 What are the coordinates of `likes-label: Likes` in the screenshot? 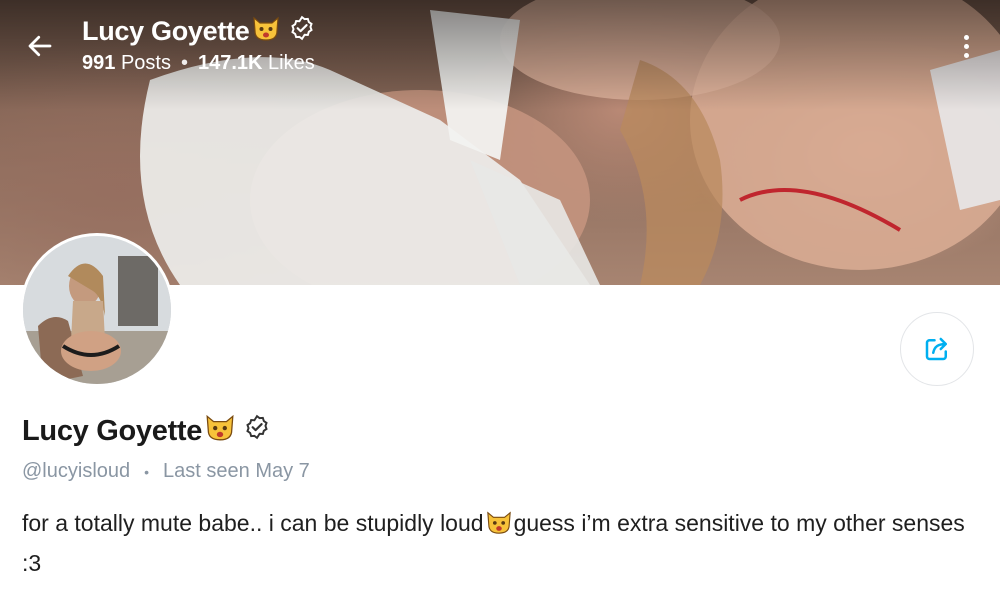 It's located at (291, 63).